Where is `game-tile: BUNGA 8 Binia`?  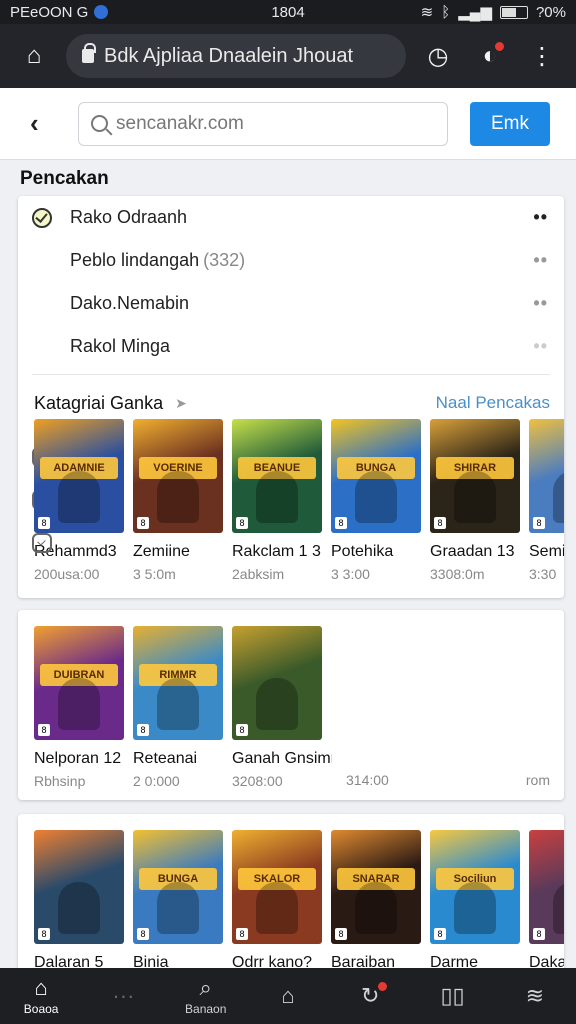 game-tile: BUNGA 8 Binia is located at coordinates (178, 901).